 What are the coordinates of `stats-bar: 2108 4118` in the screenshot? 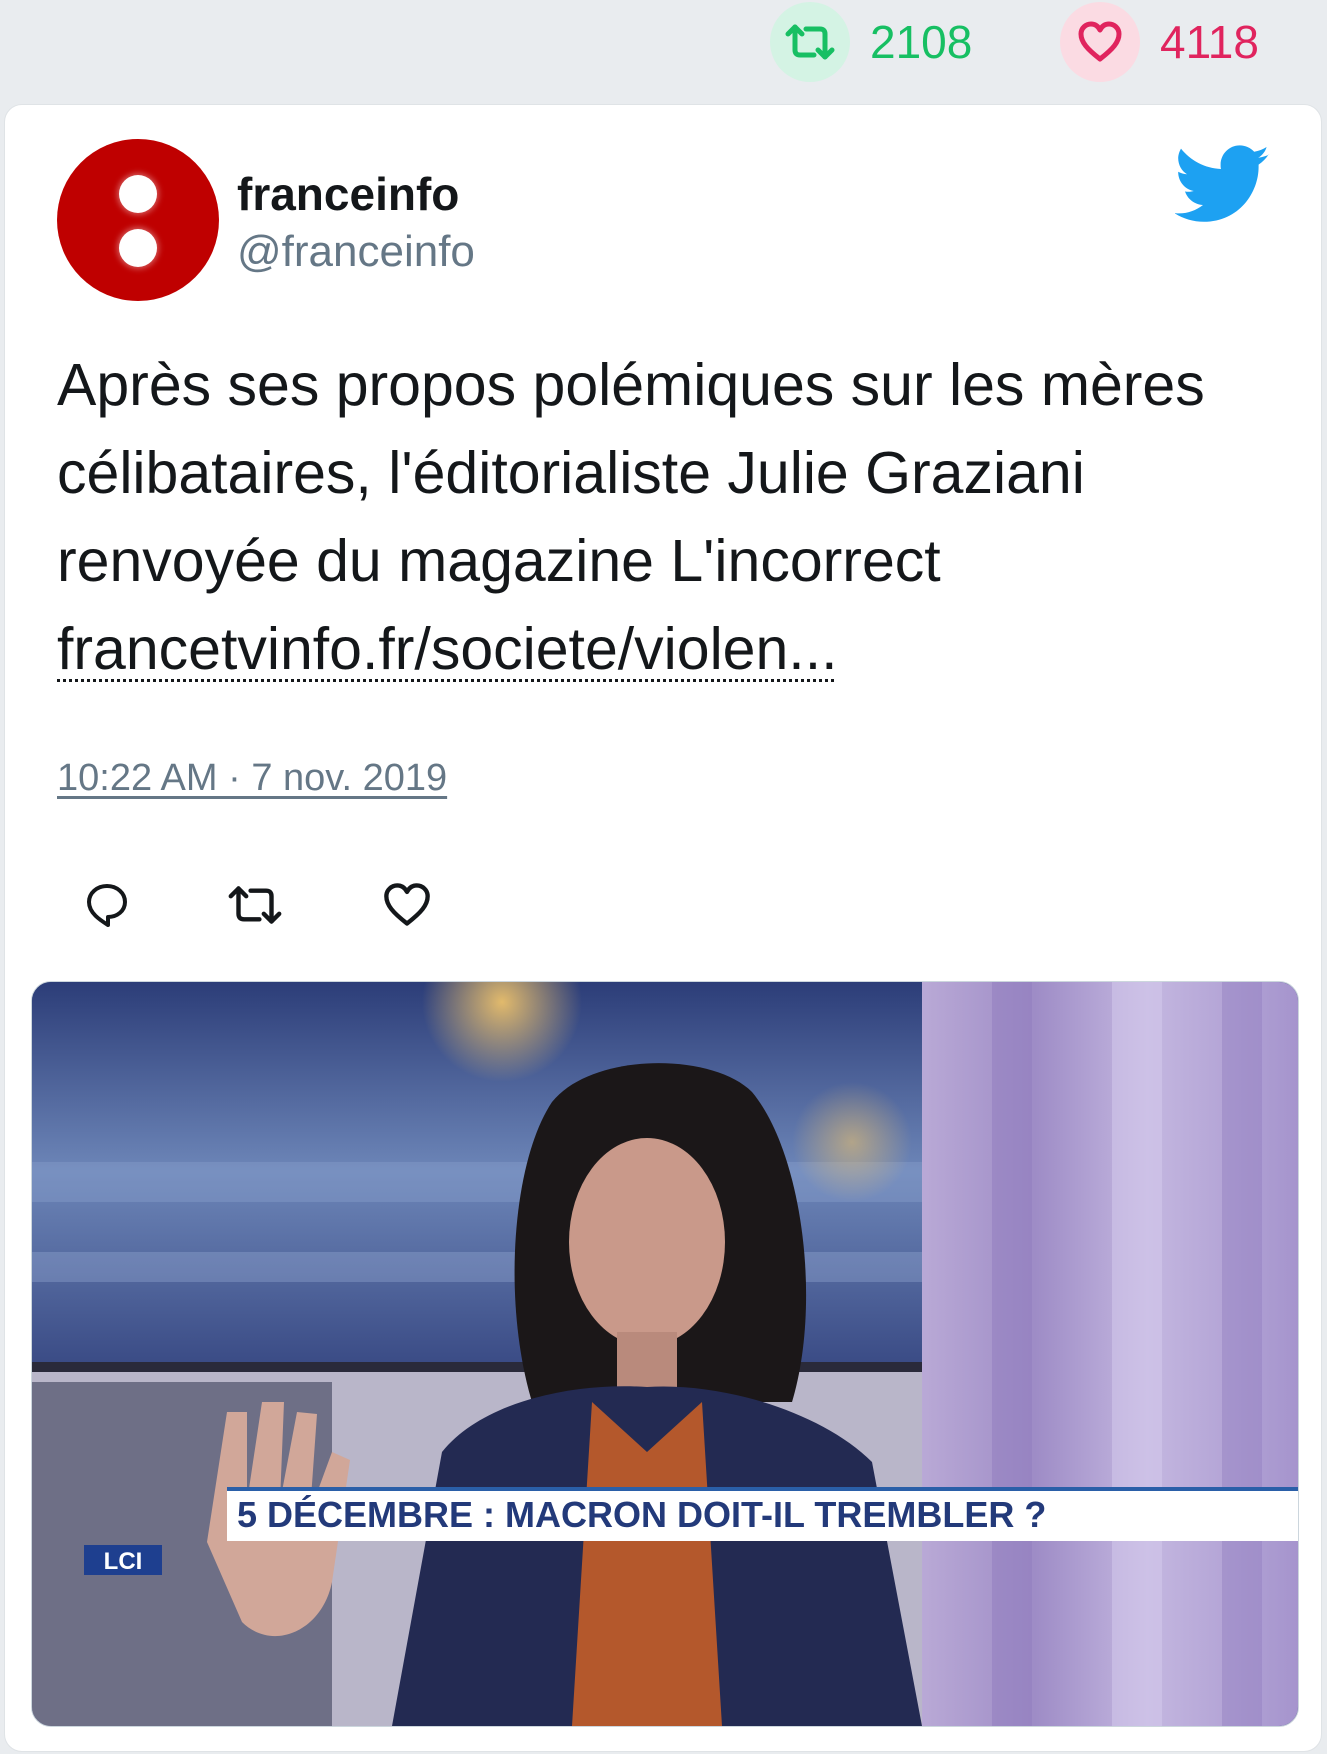 It's located at (663, 50).